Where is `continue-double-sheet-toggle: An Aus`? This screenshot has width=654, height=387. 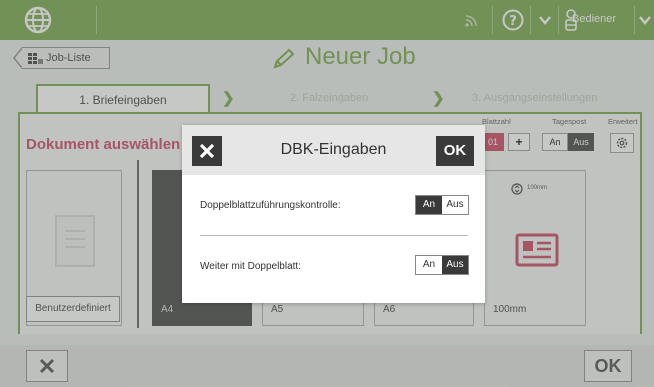 continue-double-sheet-toggle: An Aus is located at coordinates (442, 265).